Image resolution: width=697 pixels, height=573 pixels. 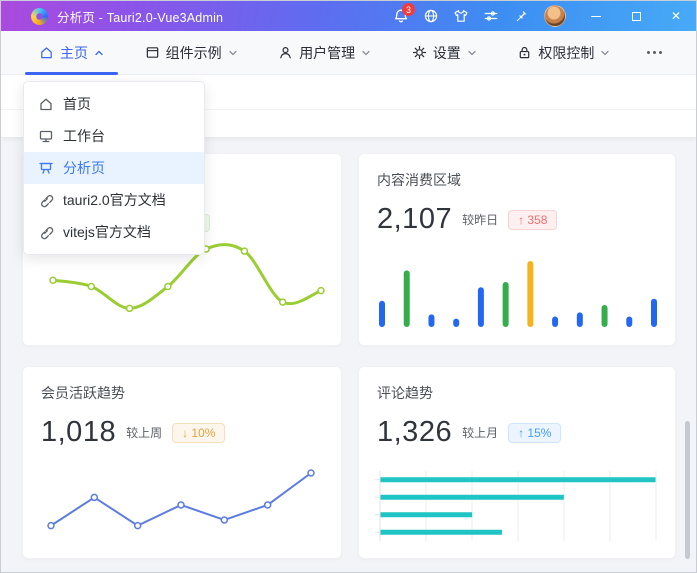 I want to click on stat-value: 2,107, so click(x=415, y=219).